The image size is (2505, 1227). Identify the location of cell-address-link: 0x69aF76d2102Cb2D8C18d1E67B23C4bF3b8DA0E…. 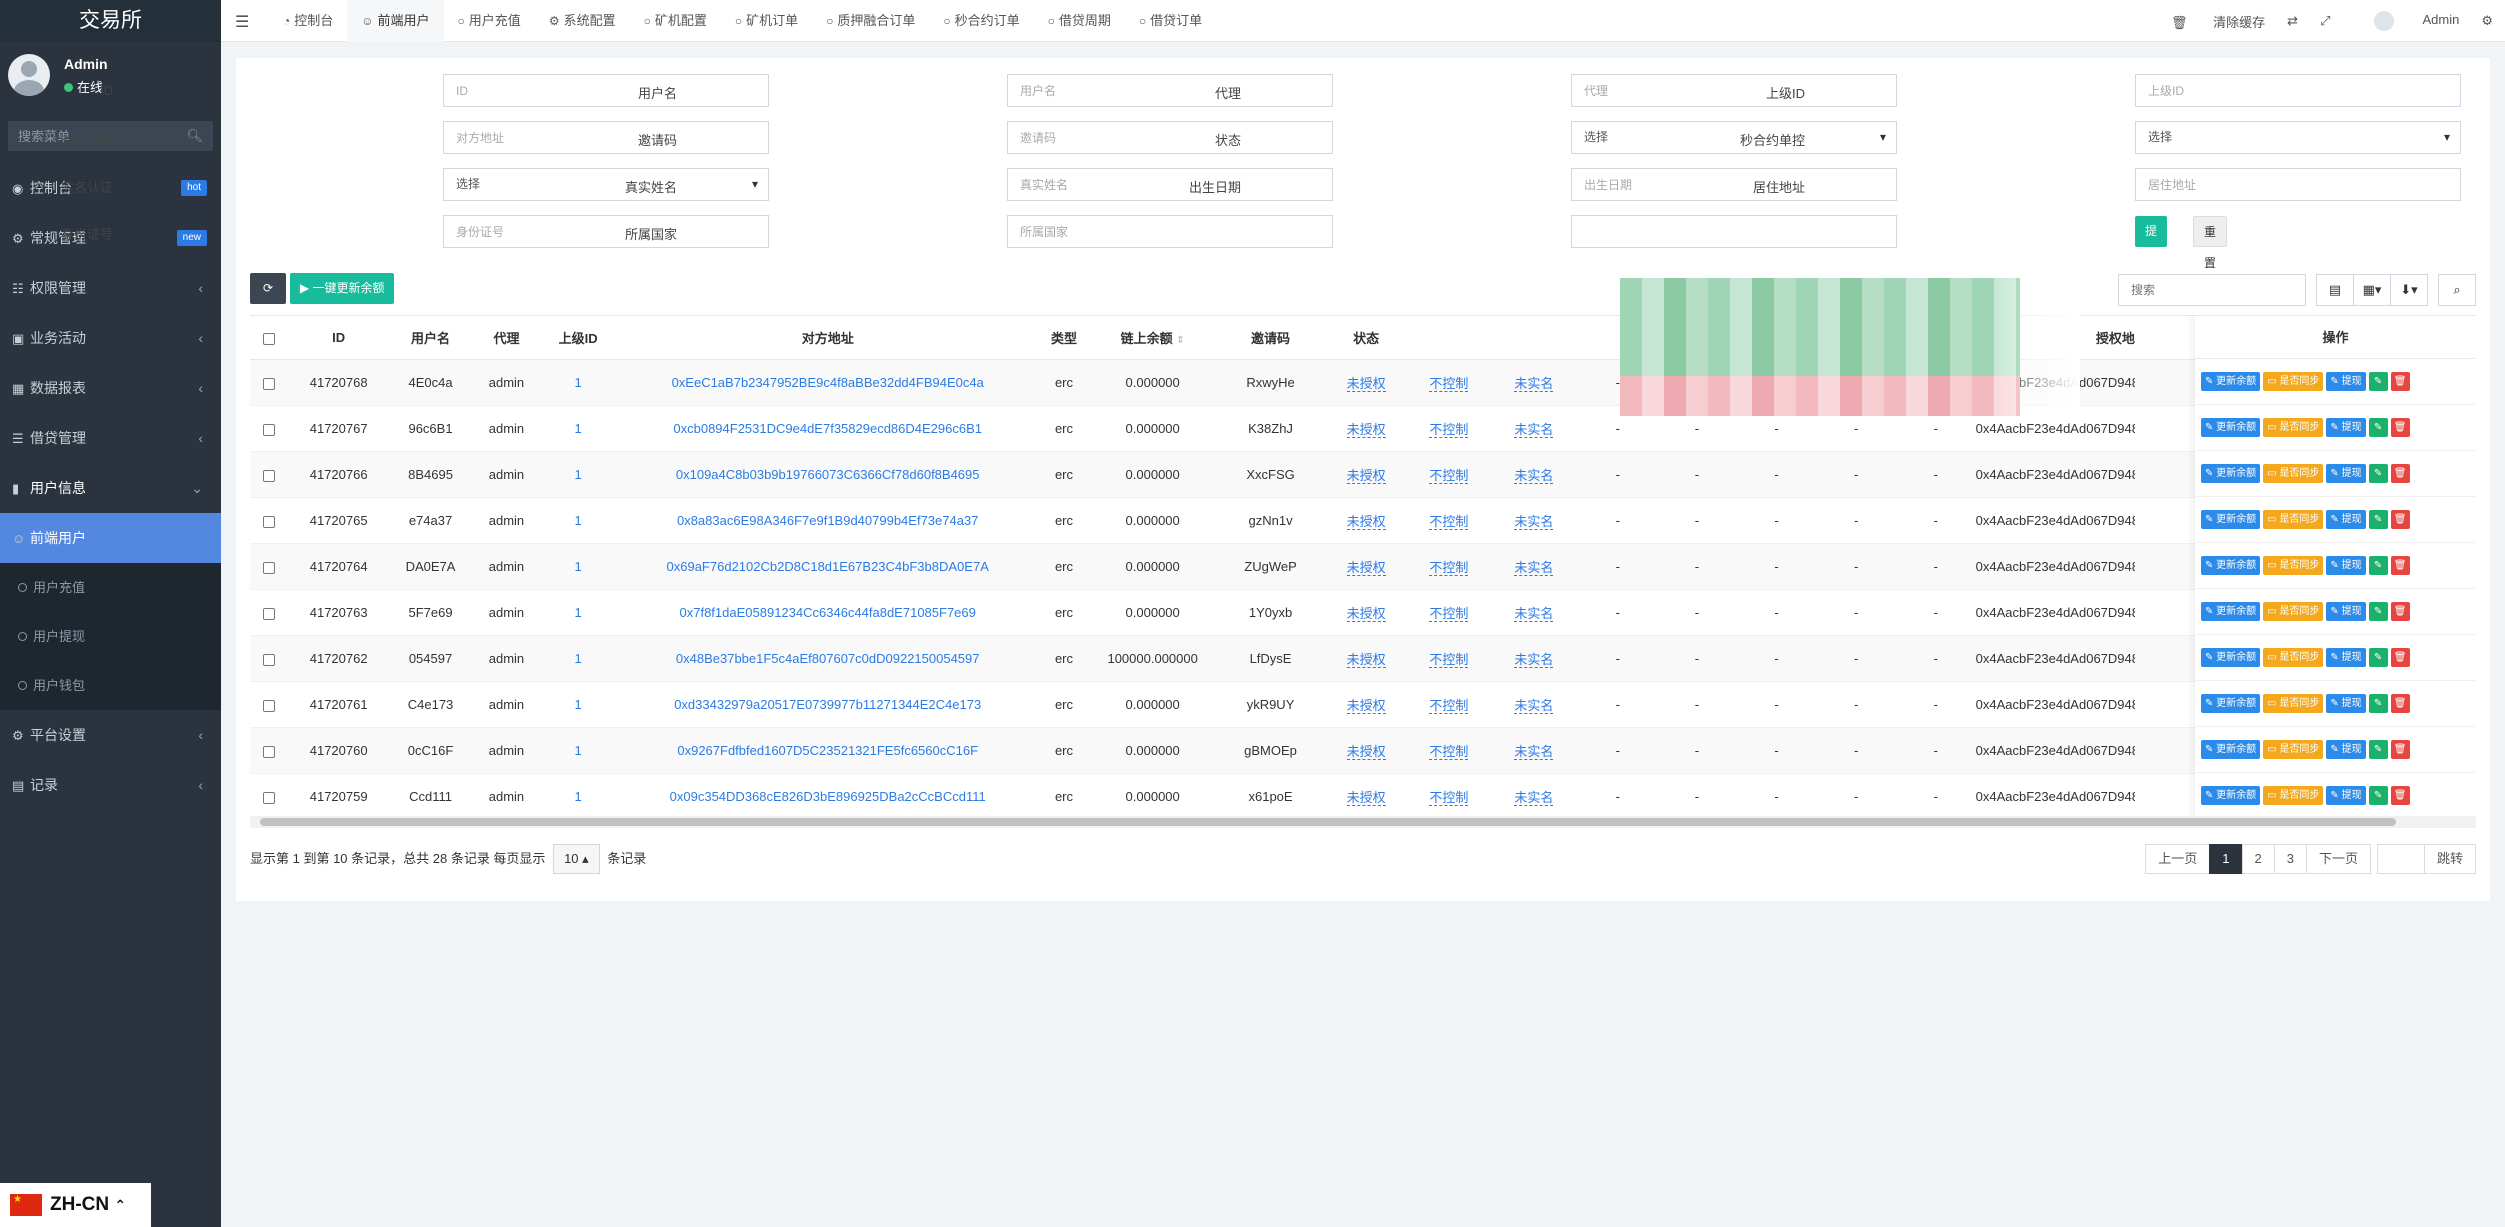
(828, 566).